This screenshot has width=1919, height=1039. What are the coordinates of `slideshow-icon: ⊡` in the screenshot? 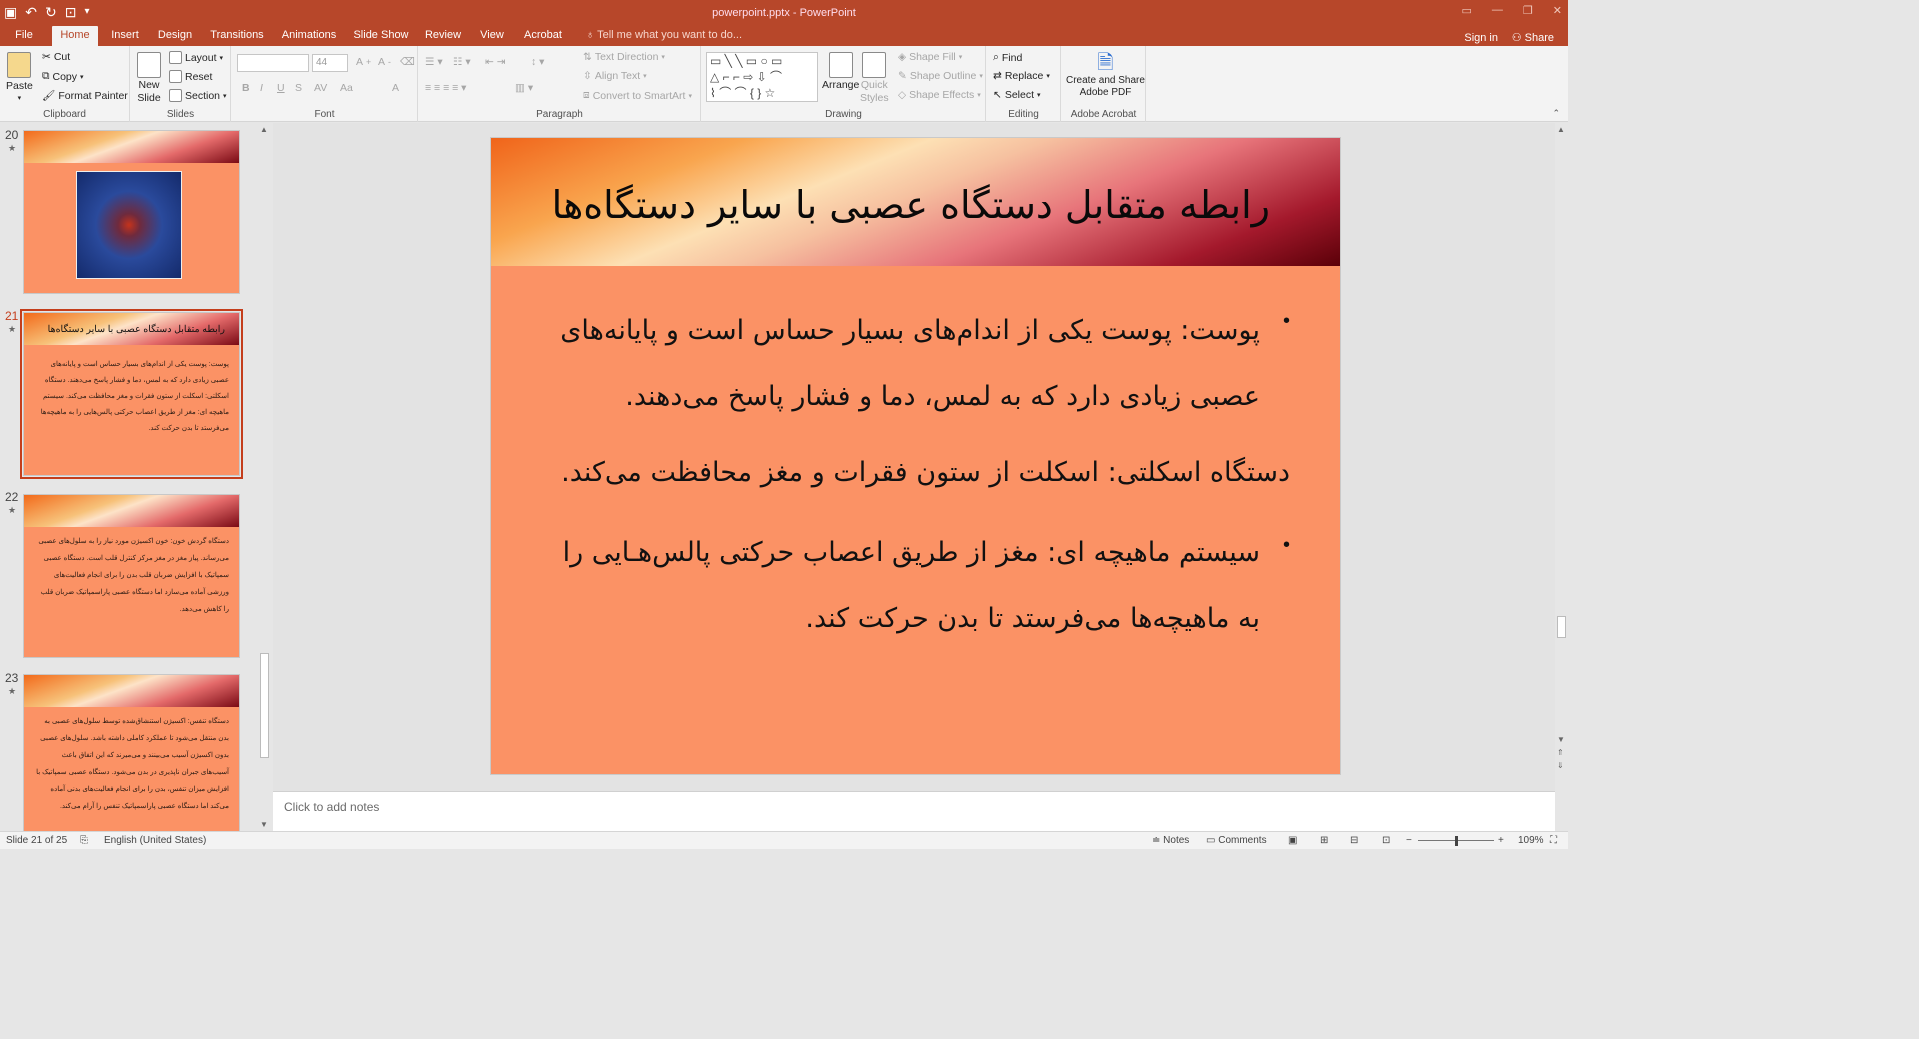 It's located at (1386, 840).